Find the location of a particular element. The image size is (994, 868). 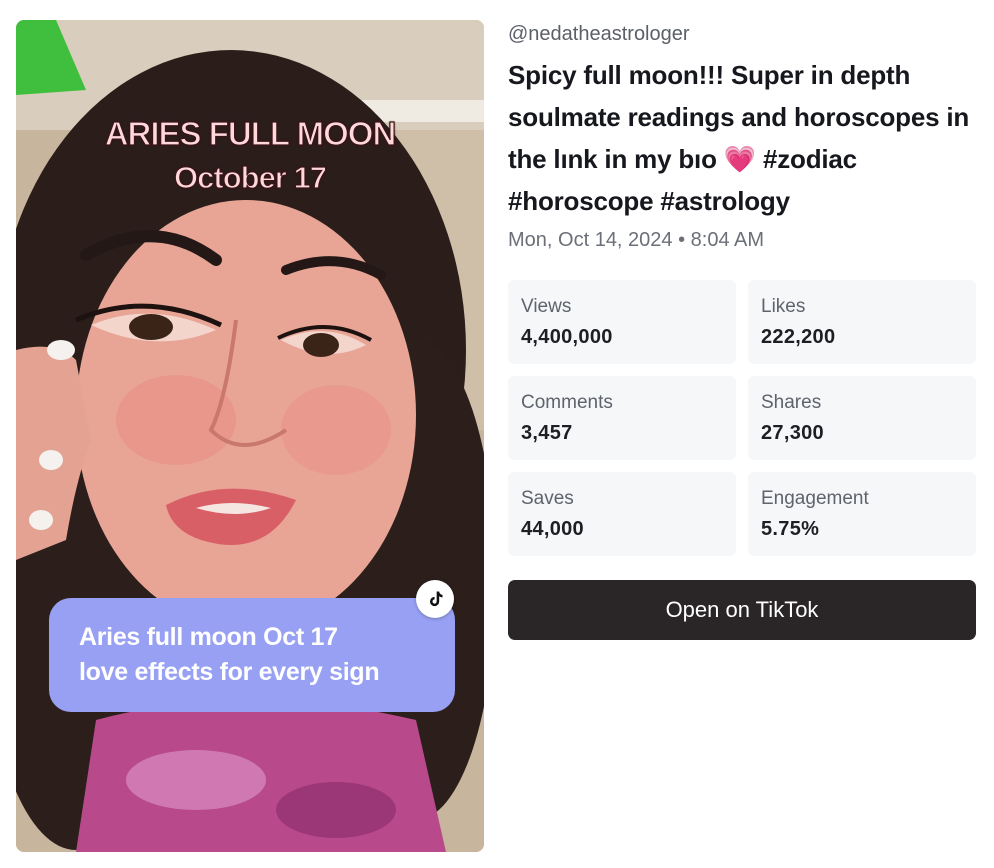

stat-card-engagement: Engagement 5.75% is located at coordinates (862, 514).